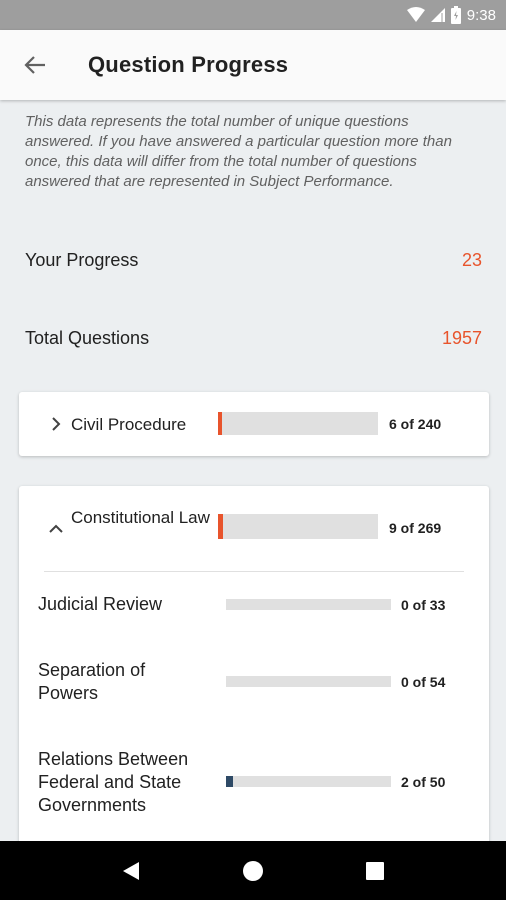 The height and width of the screenshot is (900, 506). Describe the element at coordinates (129, 424) in the screenshot. I see `subject-label: Civil Procedure` at that location.